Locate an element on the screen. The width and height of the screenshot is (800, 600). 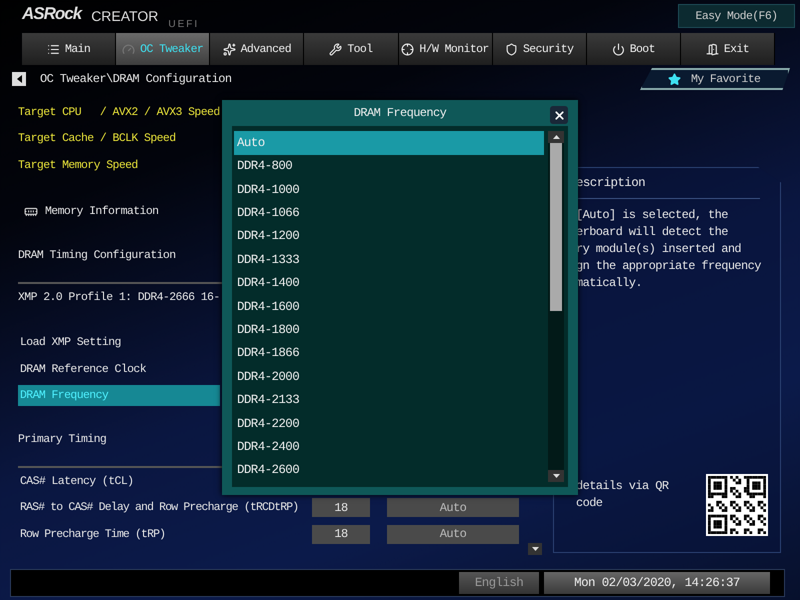
gauge-icon is located at coordinates (129, 49).